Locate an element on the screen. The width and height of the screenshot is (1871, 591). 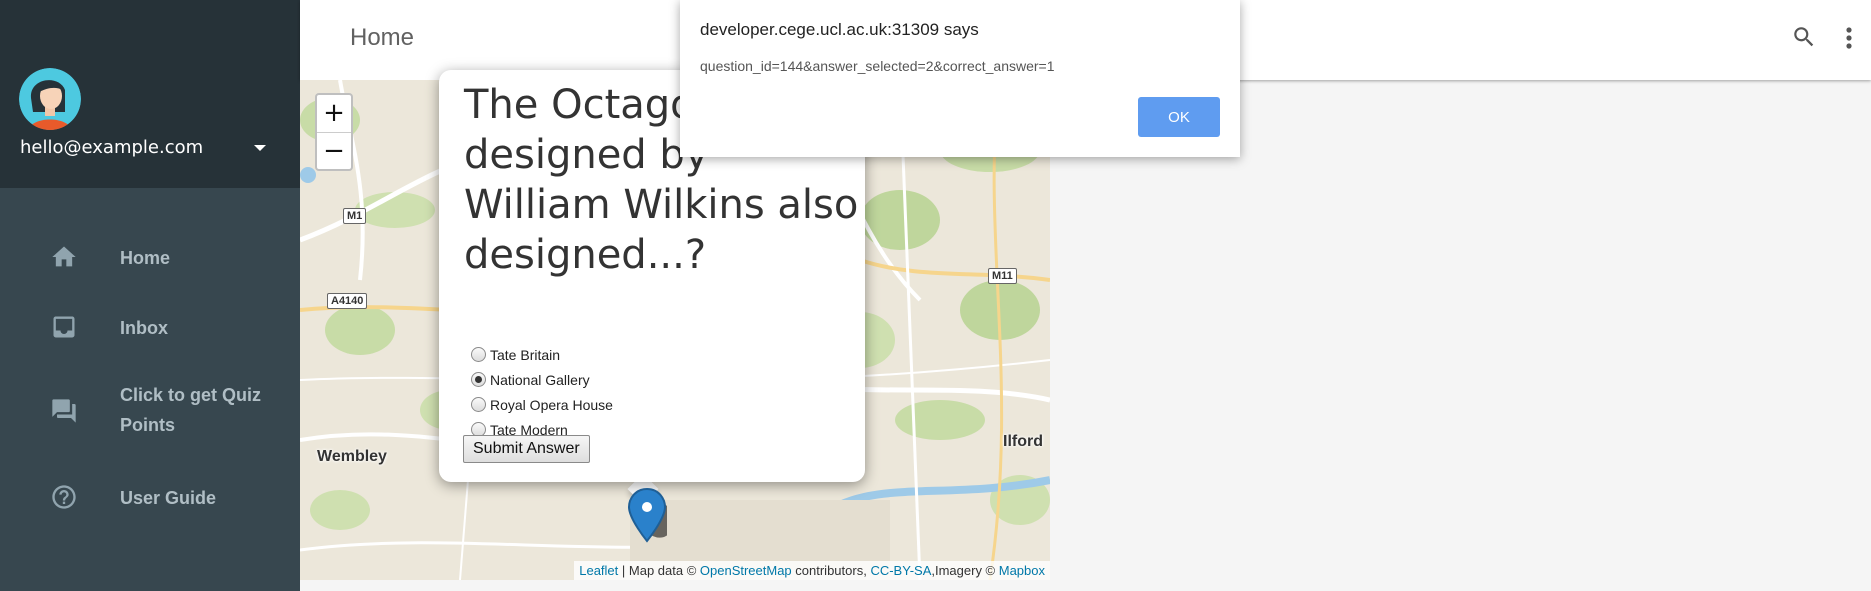
zoom-control: + − is located at coordinates (334, 132).